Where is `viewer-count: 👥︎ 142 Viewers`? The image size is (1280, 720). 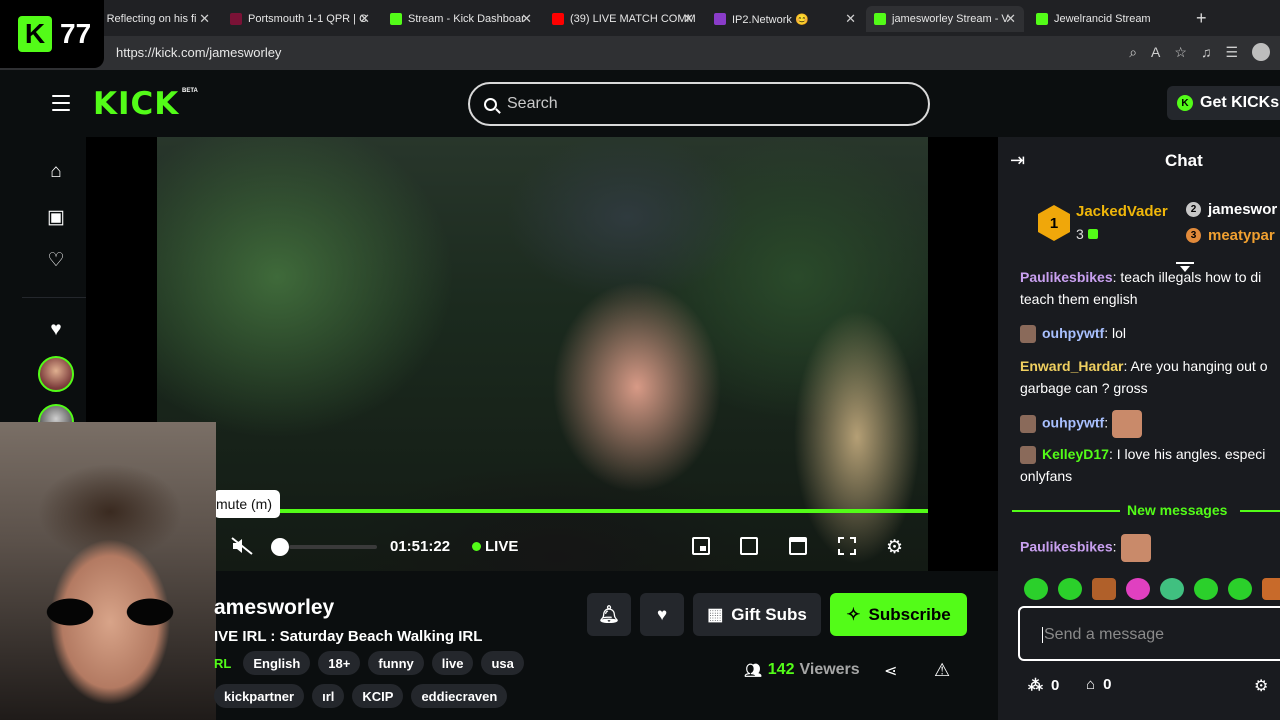 viewer-count: 👥︎ 142 Viewers is located at coordinates (802, 670).